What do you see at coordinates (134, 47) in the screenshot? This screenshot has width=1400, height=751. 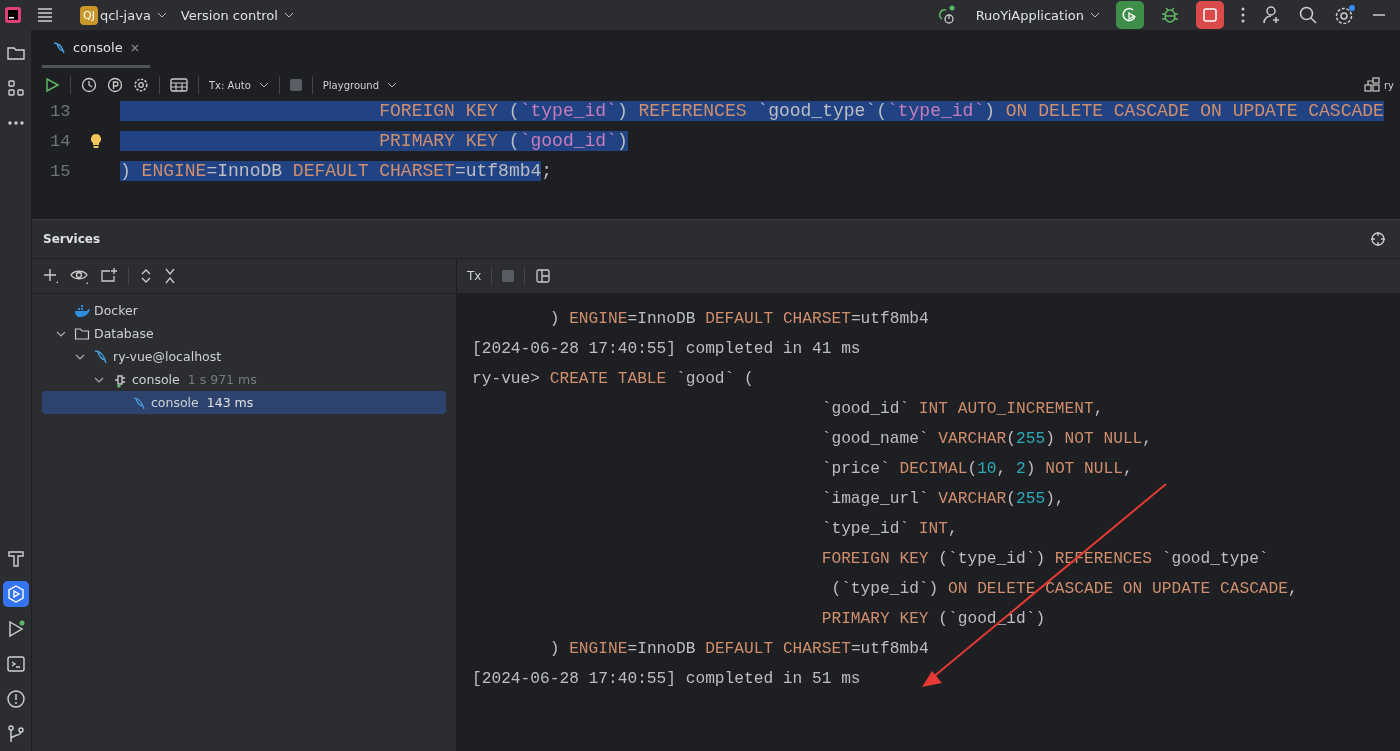 I see `close-icon` at bounding box center [134, 47].